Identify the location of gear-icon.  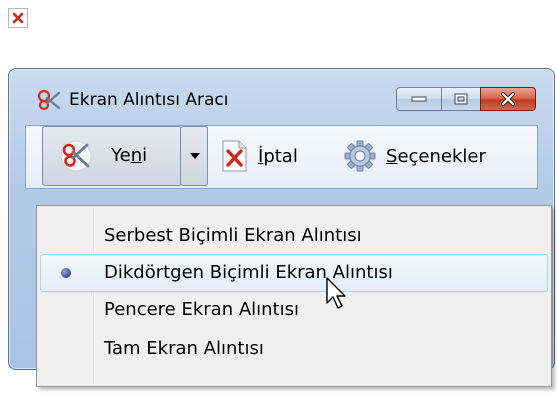
(360, 156).